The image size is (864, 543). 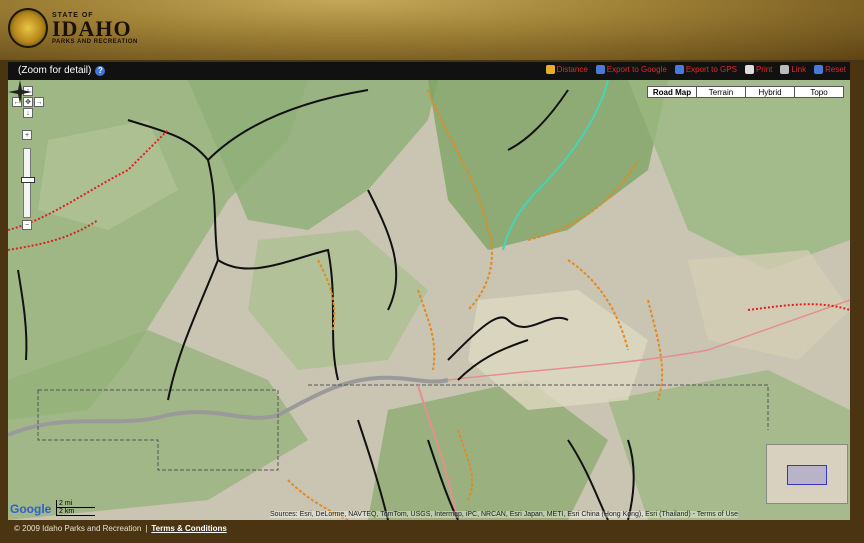 I want to click on pan-down-button: ↓, so click(x=28, y=113).